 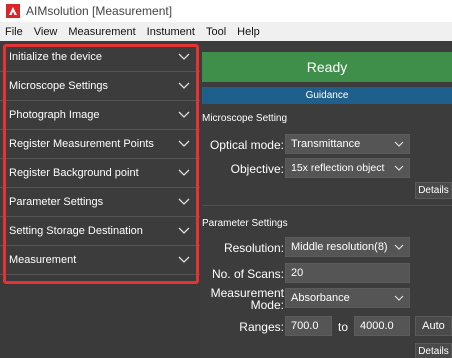 I want to click on menu-file: File, so click(x=14, y=32).